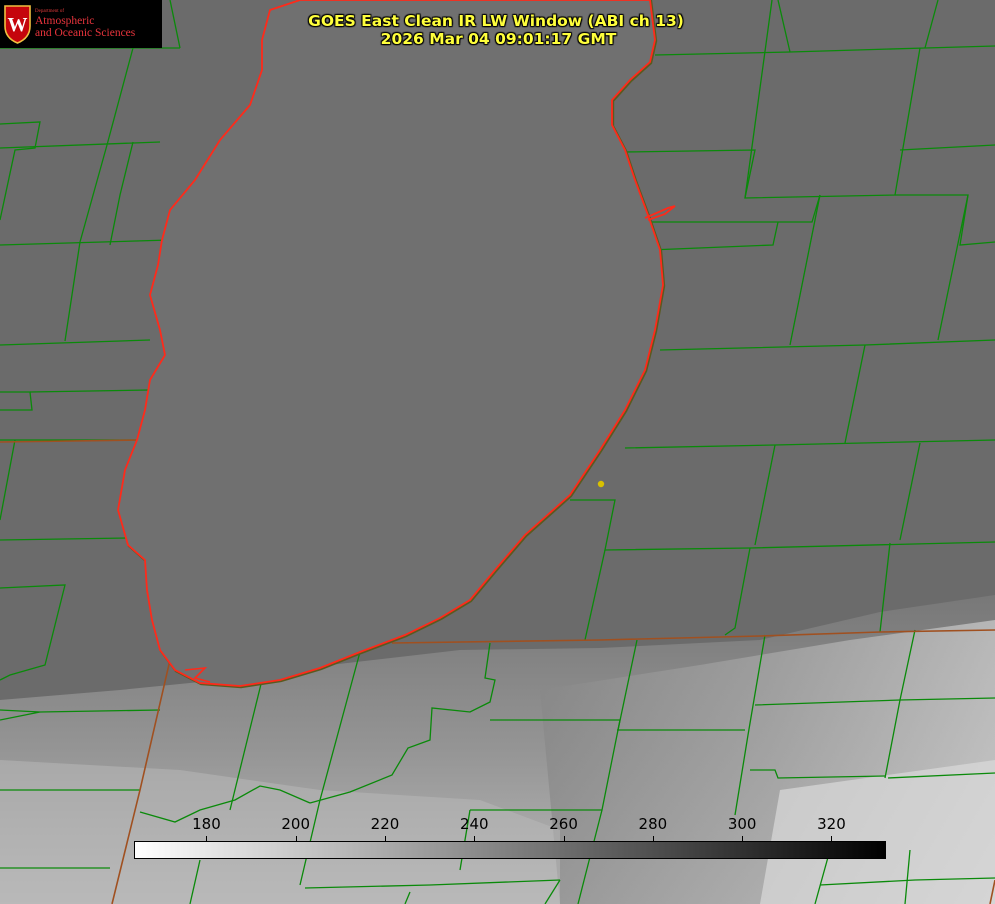 Image resolution: width=995 pixels, height=904 pixels. I want to click on title-product: GOES East Clean IR LW Window (ABI ch 13), so click(496, 21).